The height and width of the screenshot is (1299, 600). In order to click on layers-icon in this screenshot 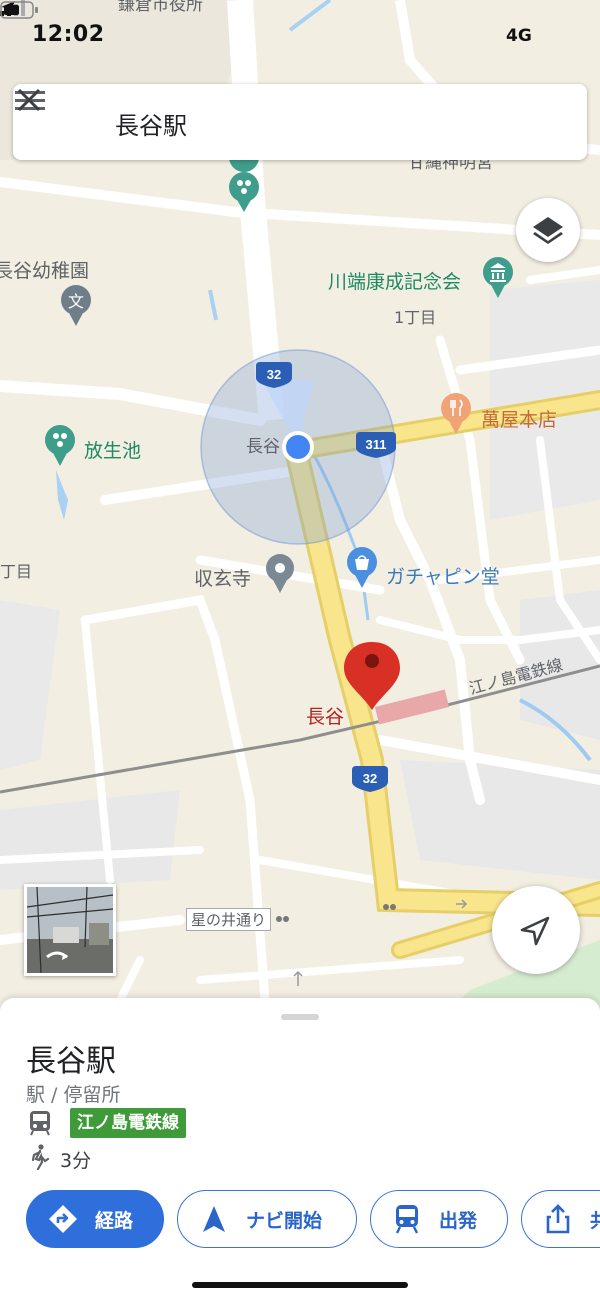, I will do `click(548, 230)`.